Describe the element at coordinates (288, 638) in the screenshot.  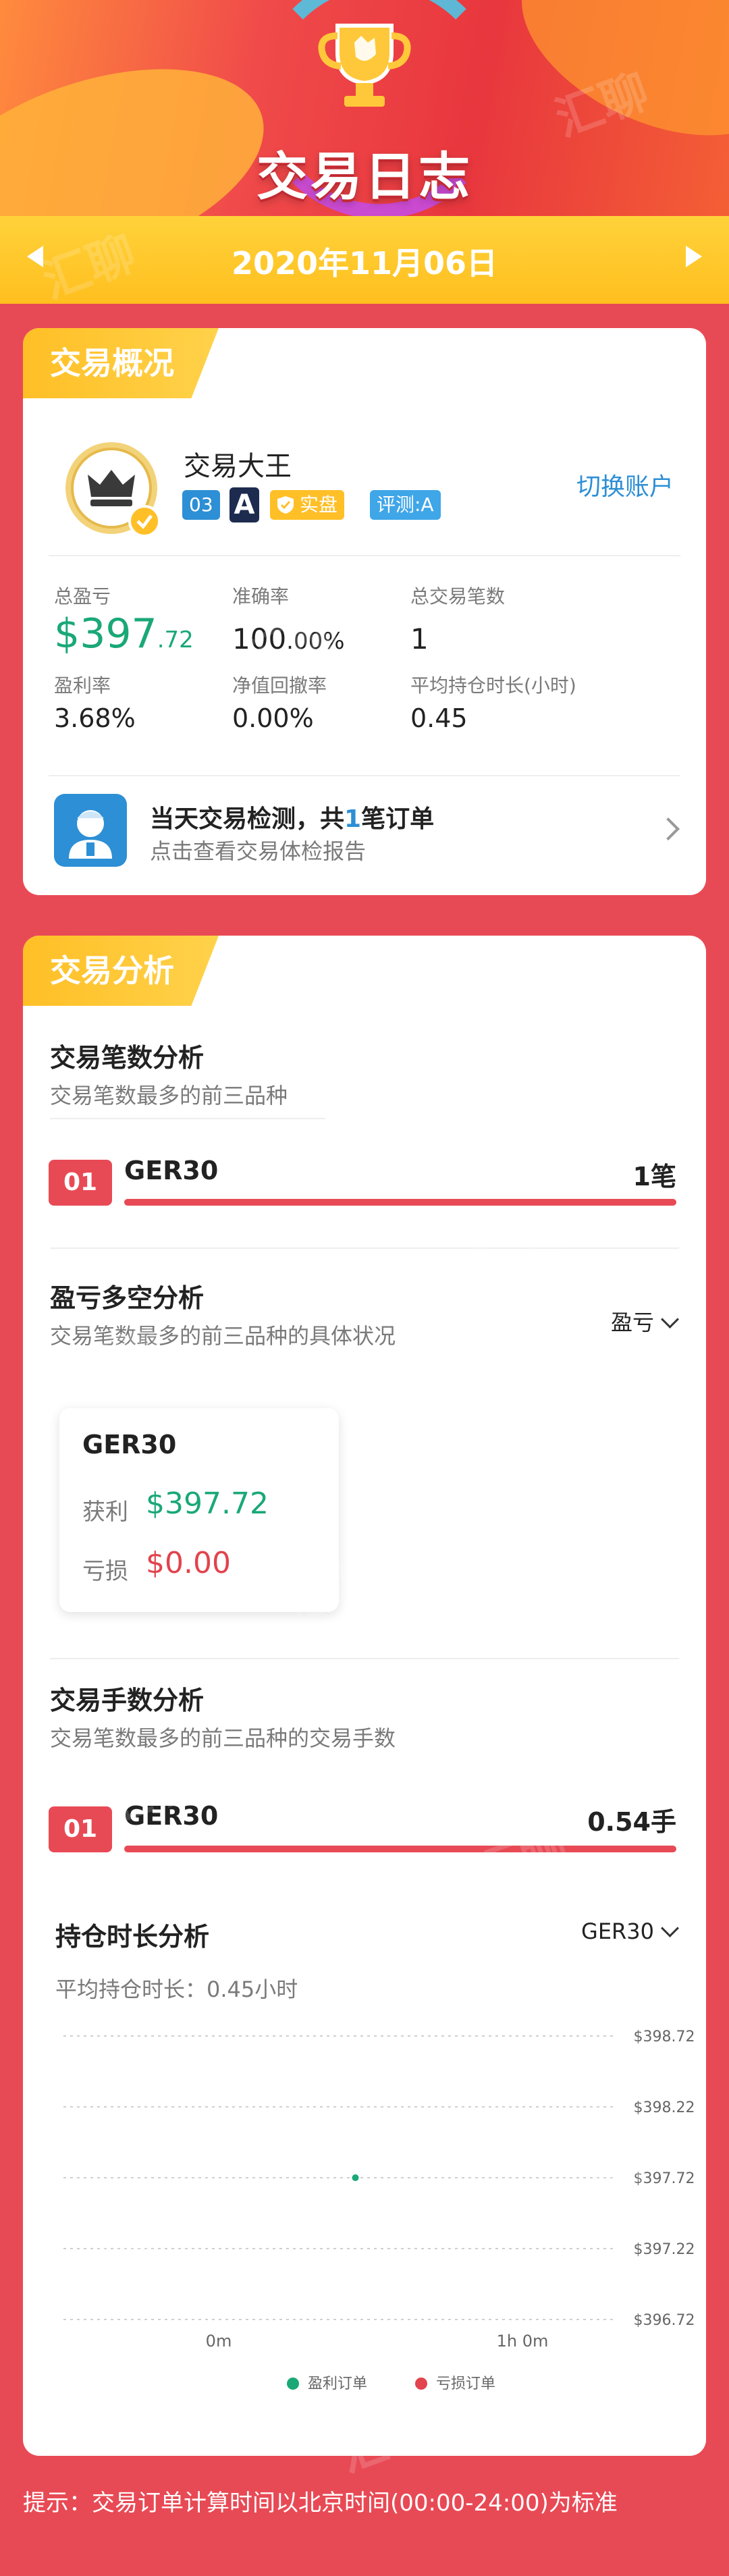
I see `stat-value-accuracy: 100.00%` at that location.